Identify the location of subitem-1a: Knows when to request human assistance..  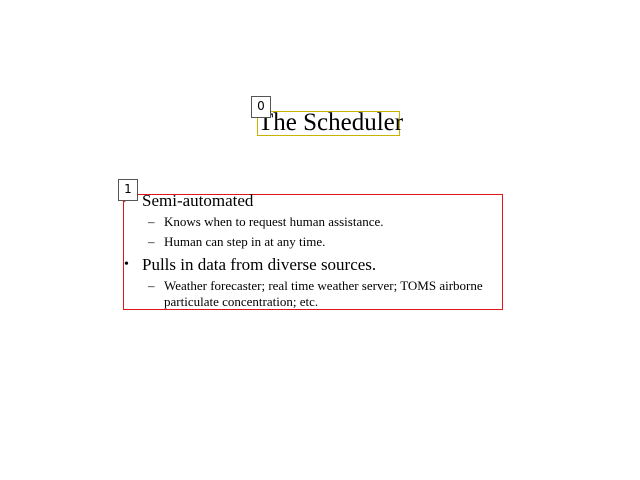
(274, 221).